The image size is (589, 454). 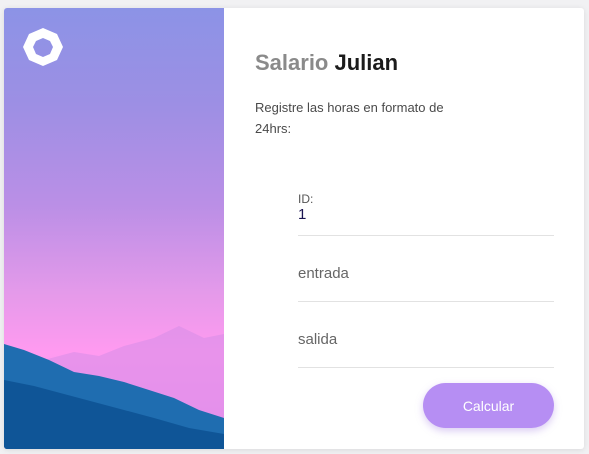 What do you see at coordinates (366, 62) in the screenshot?
I see `title-dark-text: Julian` at bounding box center [366, 62].